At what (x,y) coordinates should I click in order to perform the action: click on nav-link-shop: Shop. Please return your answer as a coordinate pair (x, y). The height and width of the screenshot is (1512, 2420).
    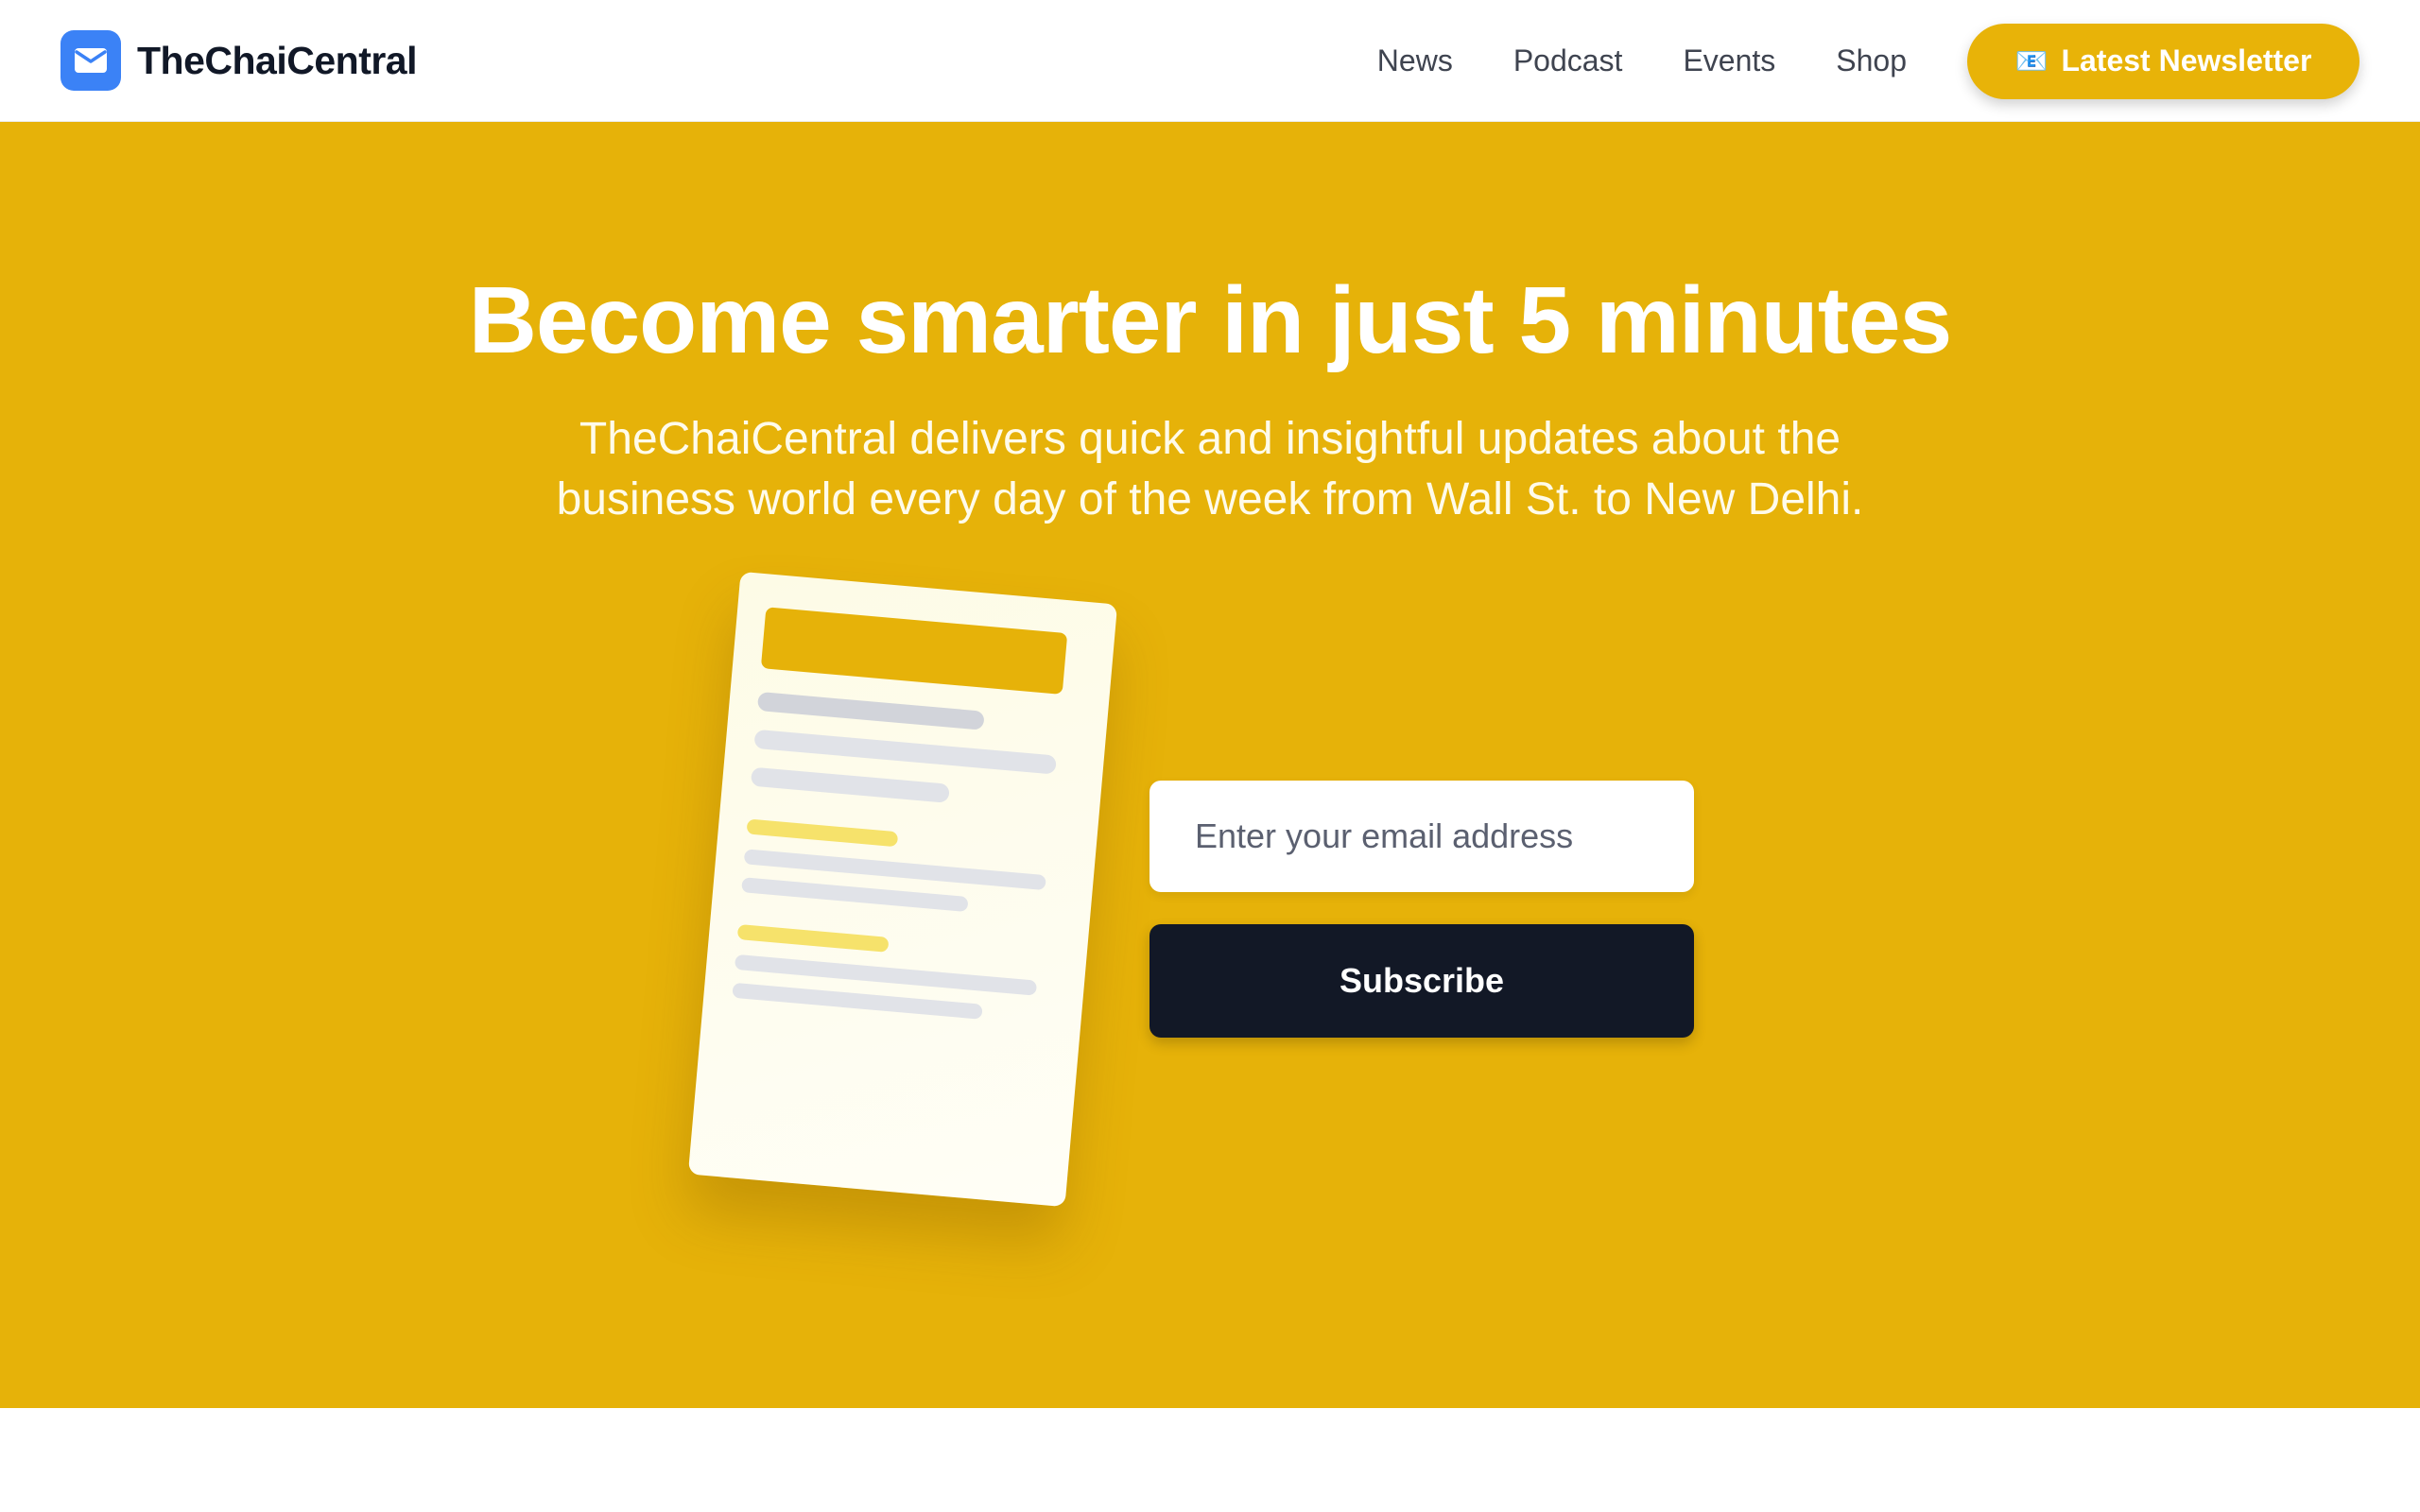
    Looking at the image, I should click on (1872, 60).